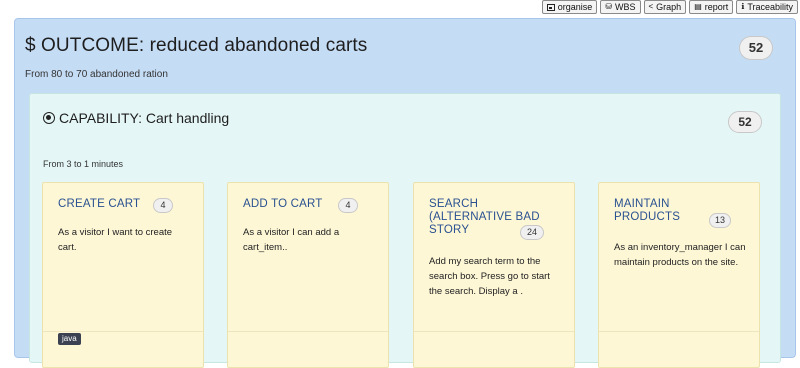 Image resolution: width=800 pixels, height=368 pixels. I want to click on story-title: CREATE CART, so click(108, 204).